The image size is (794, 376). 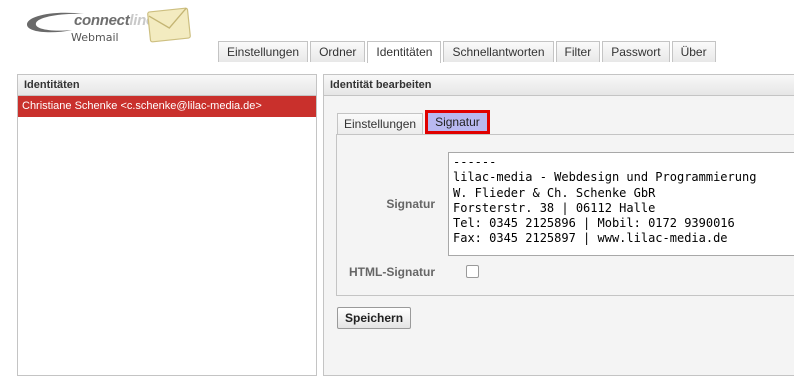 What do you see at coordinates (498, 51) in the screenshot?
I see `tab-schnellantworten: Schnellantworten` at bounding box center [498, 51].